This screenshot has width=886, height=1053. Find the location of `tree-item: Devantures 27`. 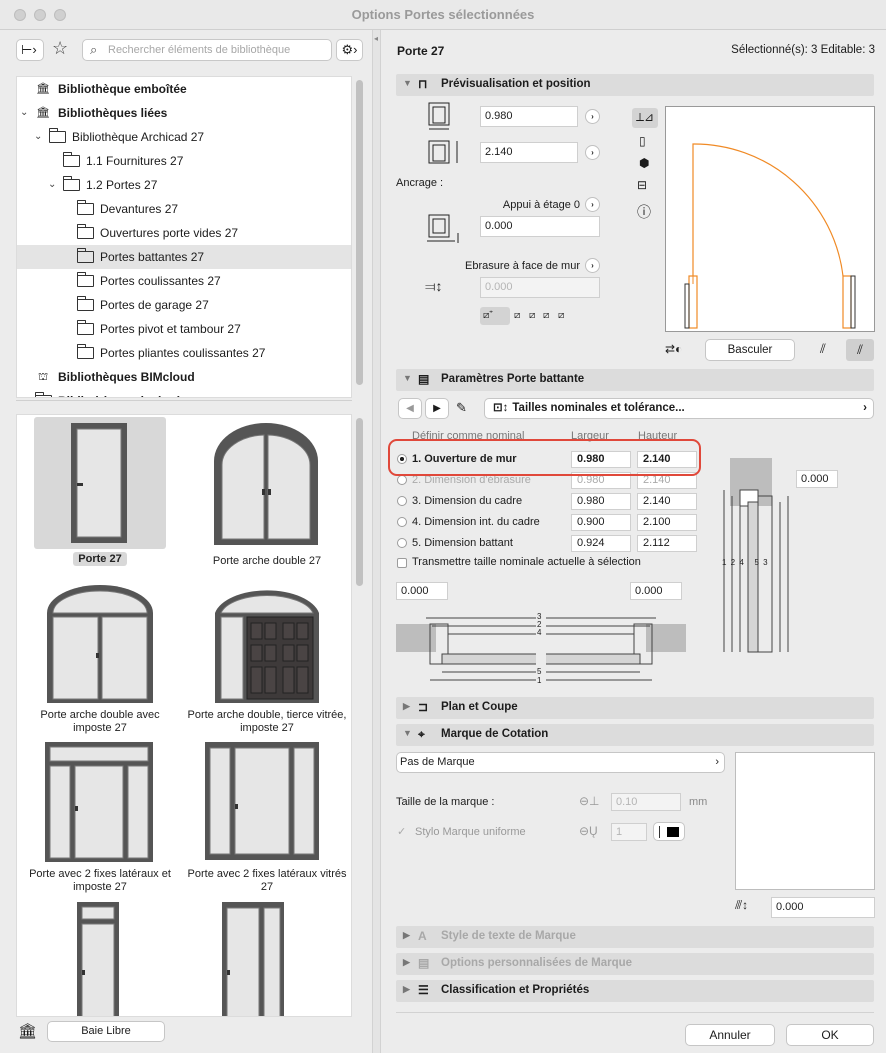

tree-item: Devantures 27 is located at coordinates (184, 209).